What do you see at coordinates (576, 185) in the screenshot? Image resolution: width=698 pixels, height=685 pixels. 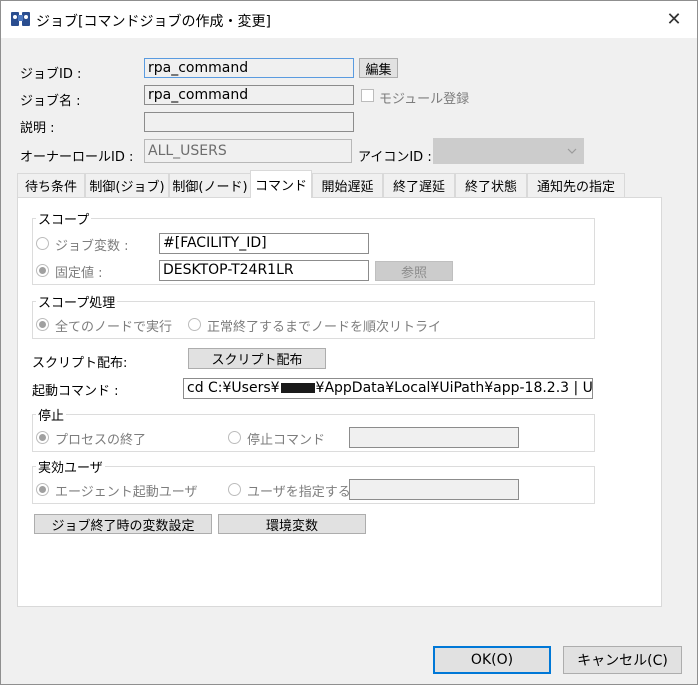 I see `tab-notification: 通知先の指定` at bounding box center [576, 185].